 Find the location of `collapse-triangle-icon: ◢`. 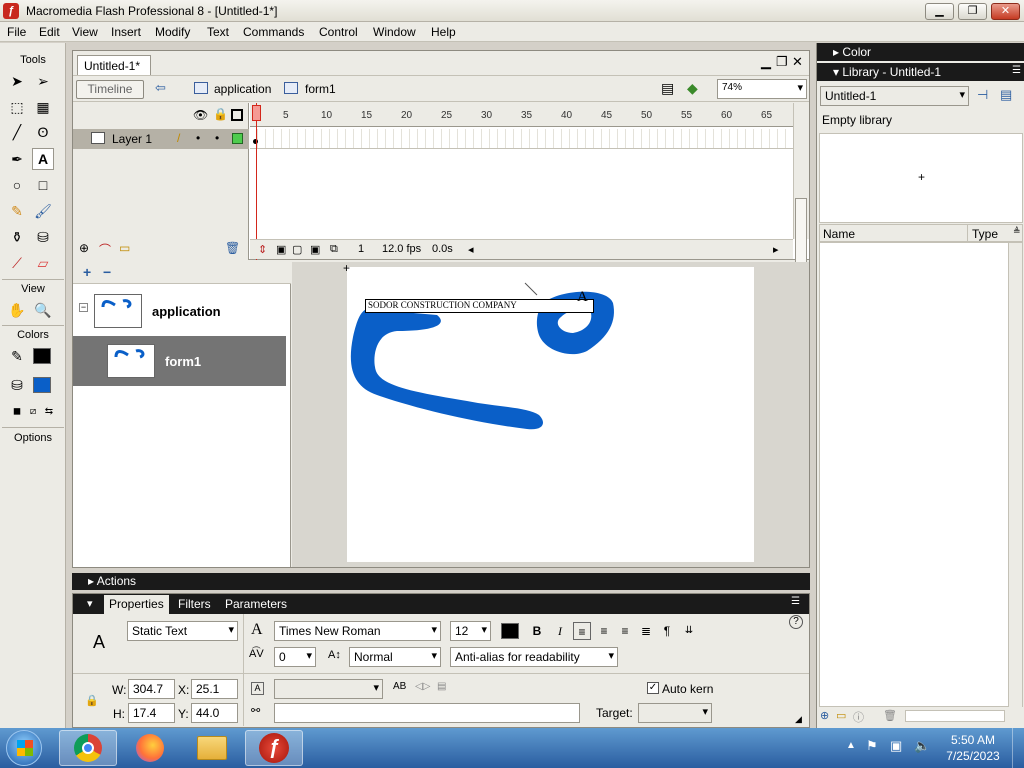

collapse-triangle-icon: ◢ is located at coordinates (798, 719).